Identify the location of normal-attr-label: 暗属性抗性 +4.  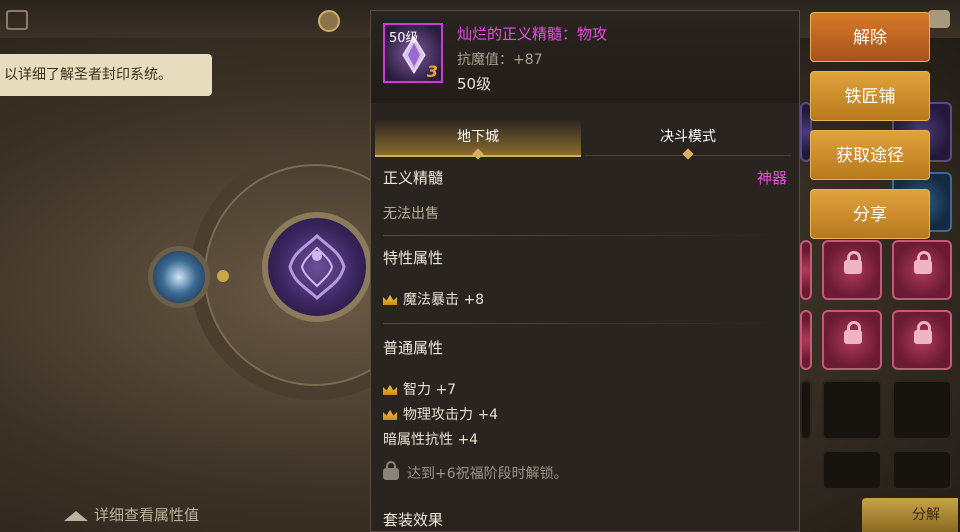
(431, 440).